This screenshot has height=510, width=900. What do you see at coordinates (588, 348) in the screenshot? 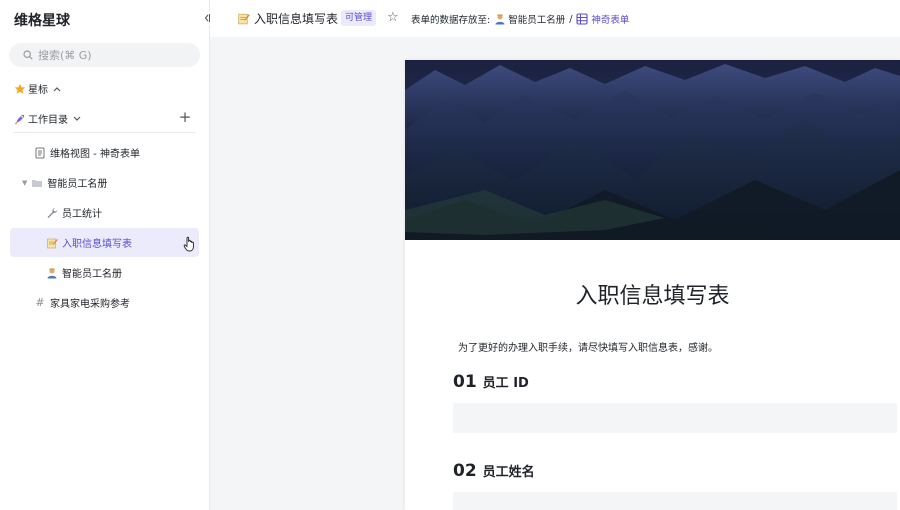
I see `form-description: 为了更好的办理入职手续，请尽快填写入职信息表，感谢。` at bounding box center [588, 348].